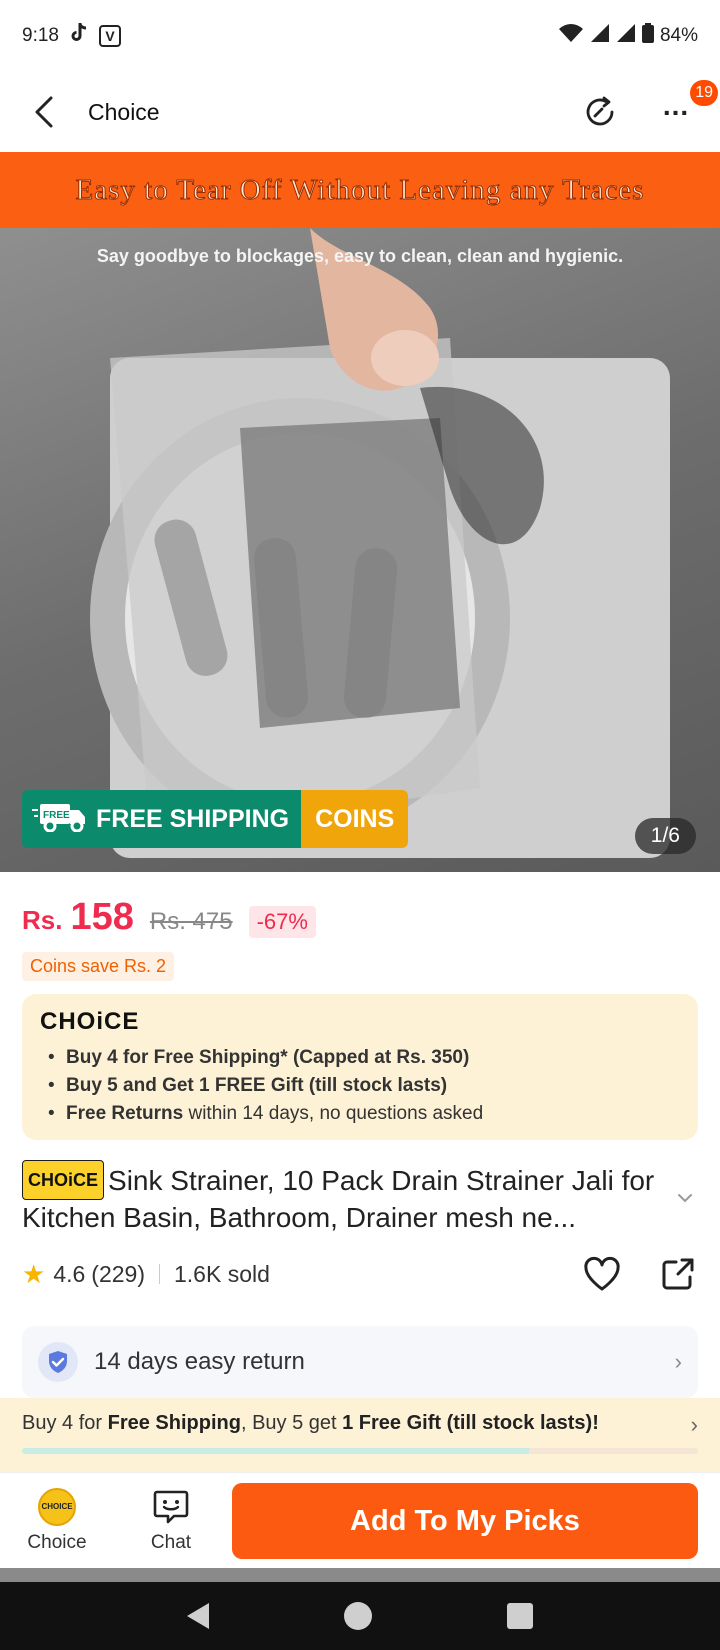 This screenshot has height=1650, width=720. I want to click on history-icon, so click(600, 112).